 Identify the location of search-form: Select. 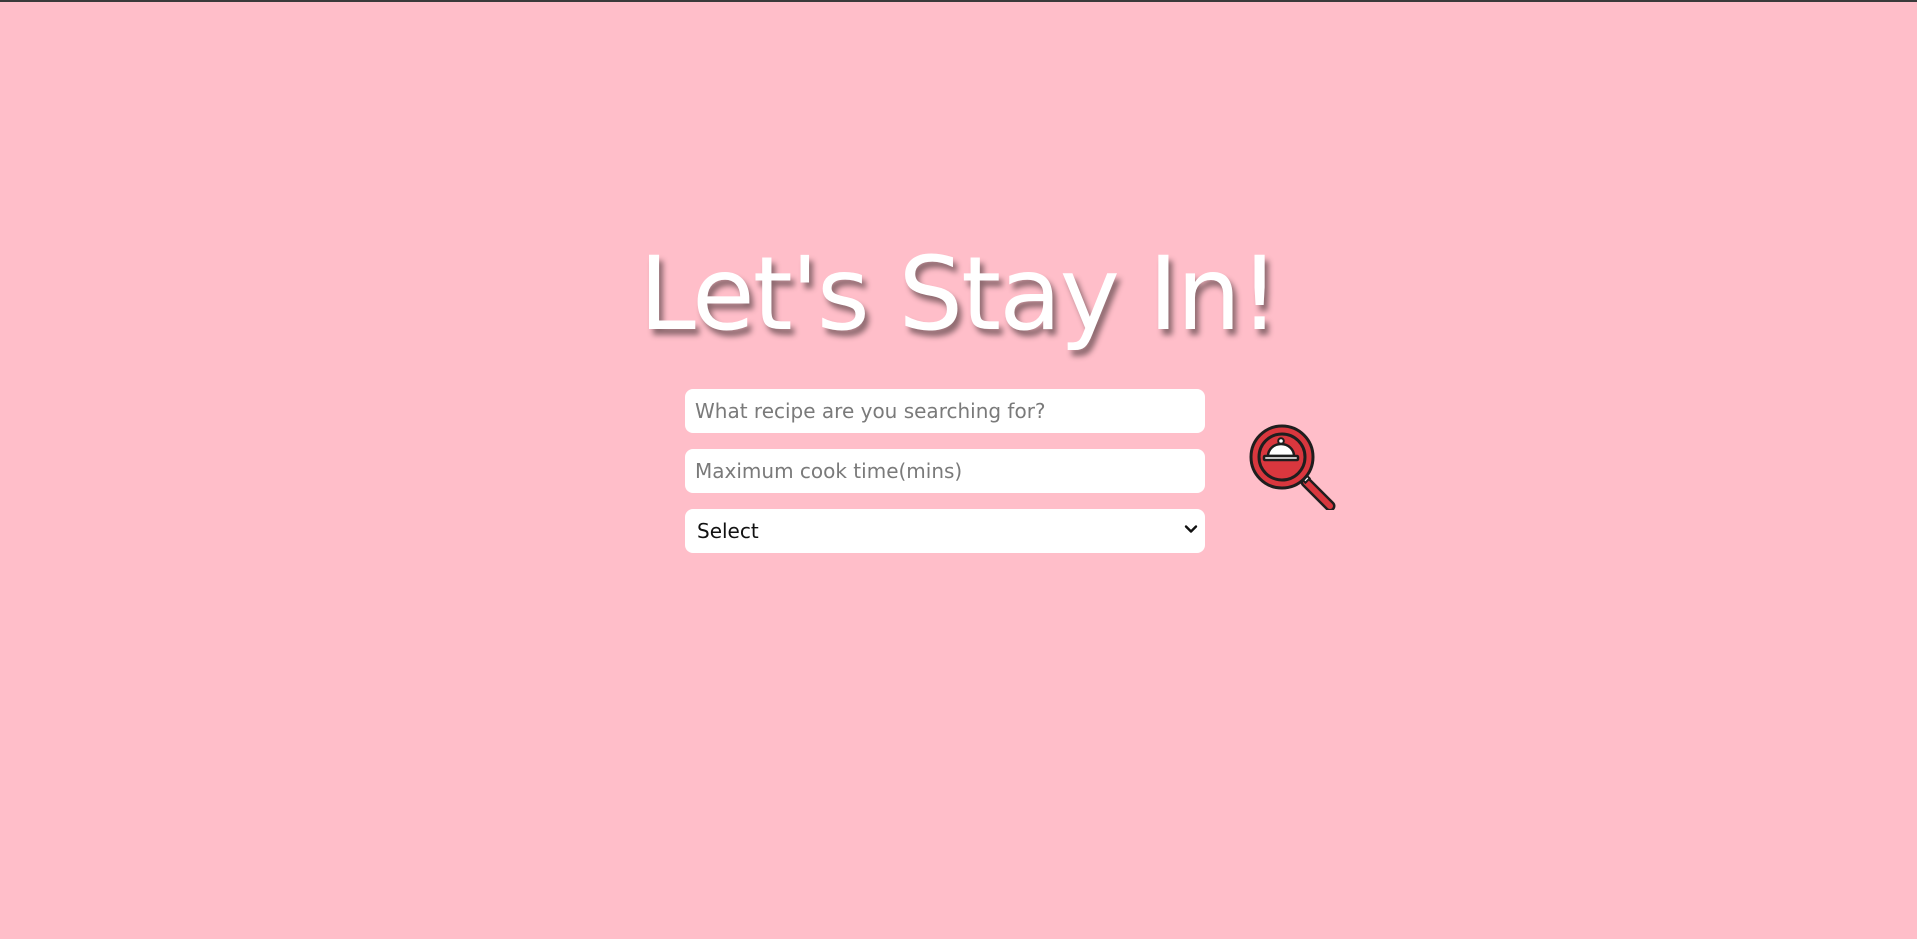
(945, 471).